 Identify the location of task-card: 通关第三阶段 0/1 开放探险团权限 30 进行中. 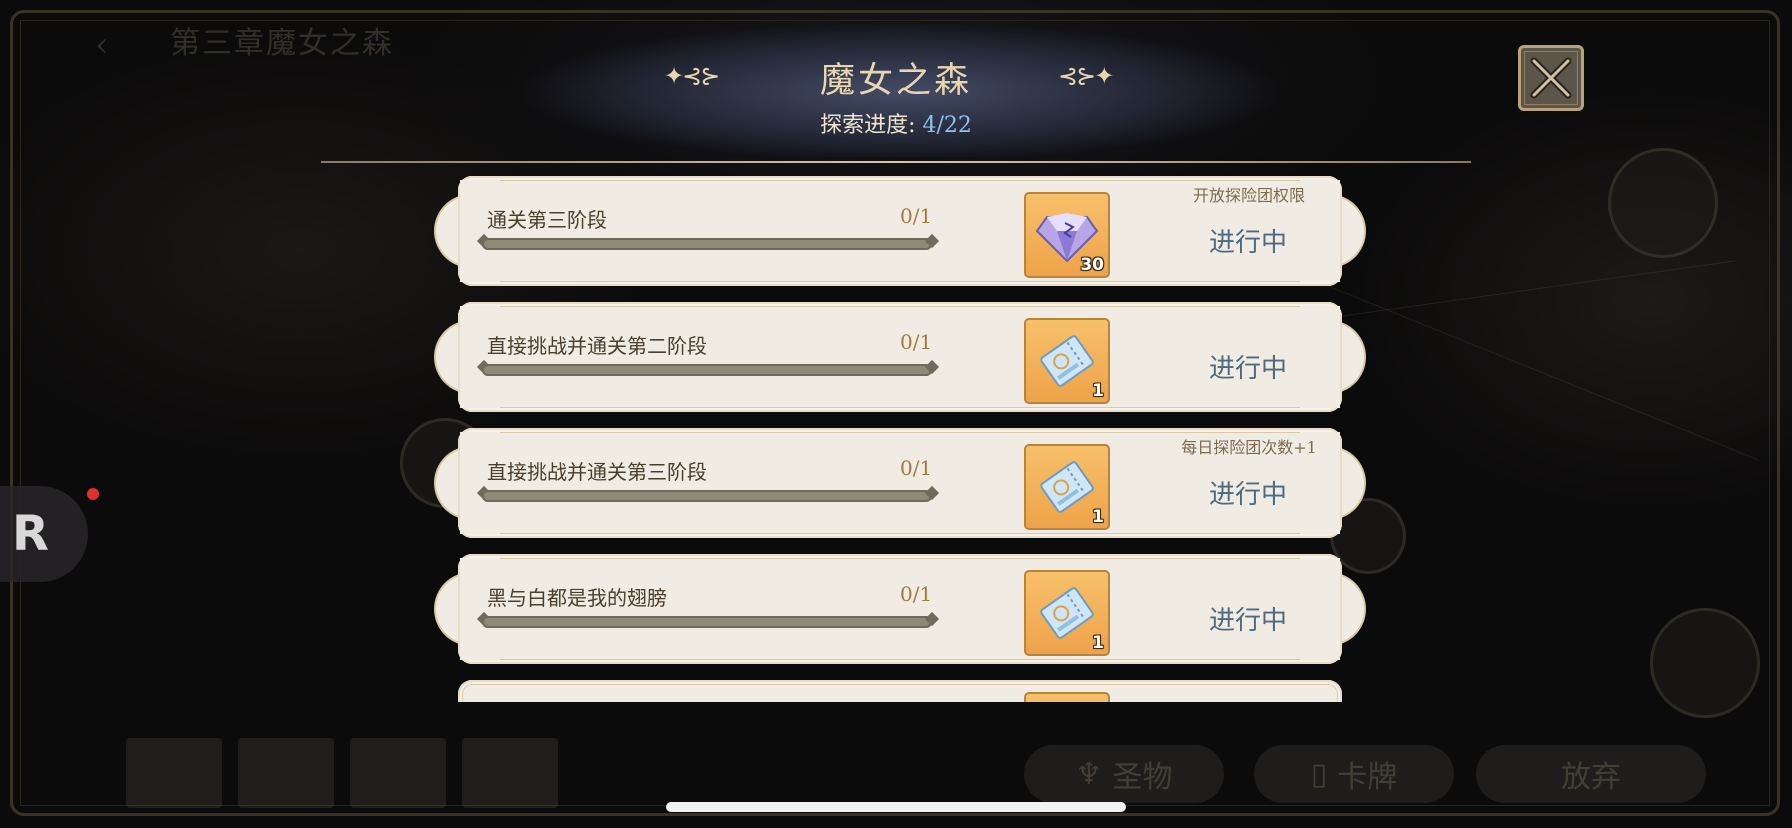
(900, 231).